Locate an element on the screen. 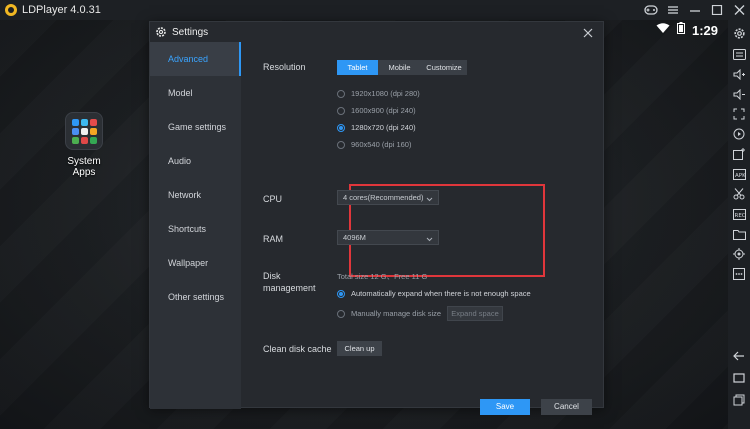  resolution-option-960: 960x540 (dpi 160) is located at coordinates (374, 144).